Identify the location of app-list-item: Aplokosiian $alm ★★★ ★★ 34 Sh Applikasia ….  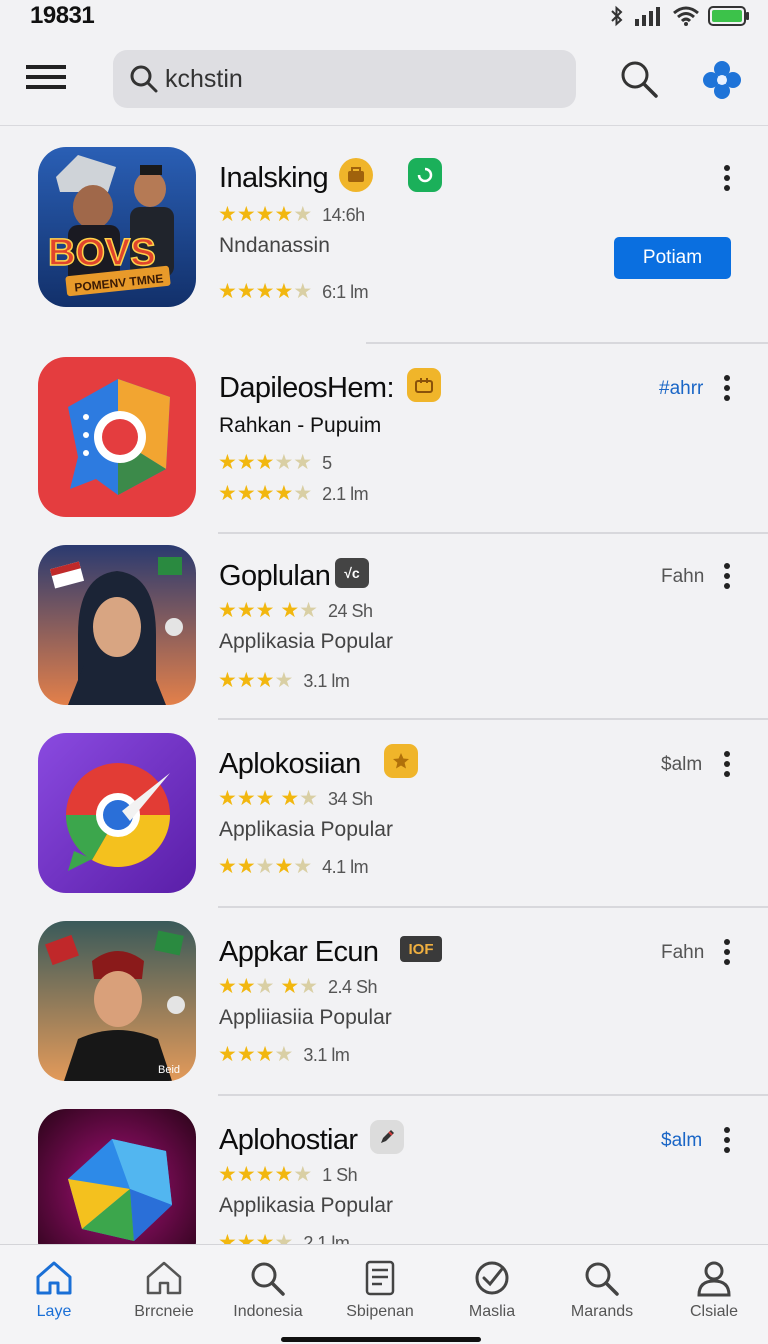
(384, 816).